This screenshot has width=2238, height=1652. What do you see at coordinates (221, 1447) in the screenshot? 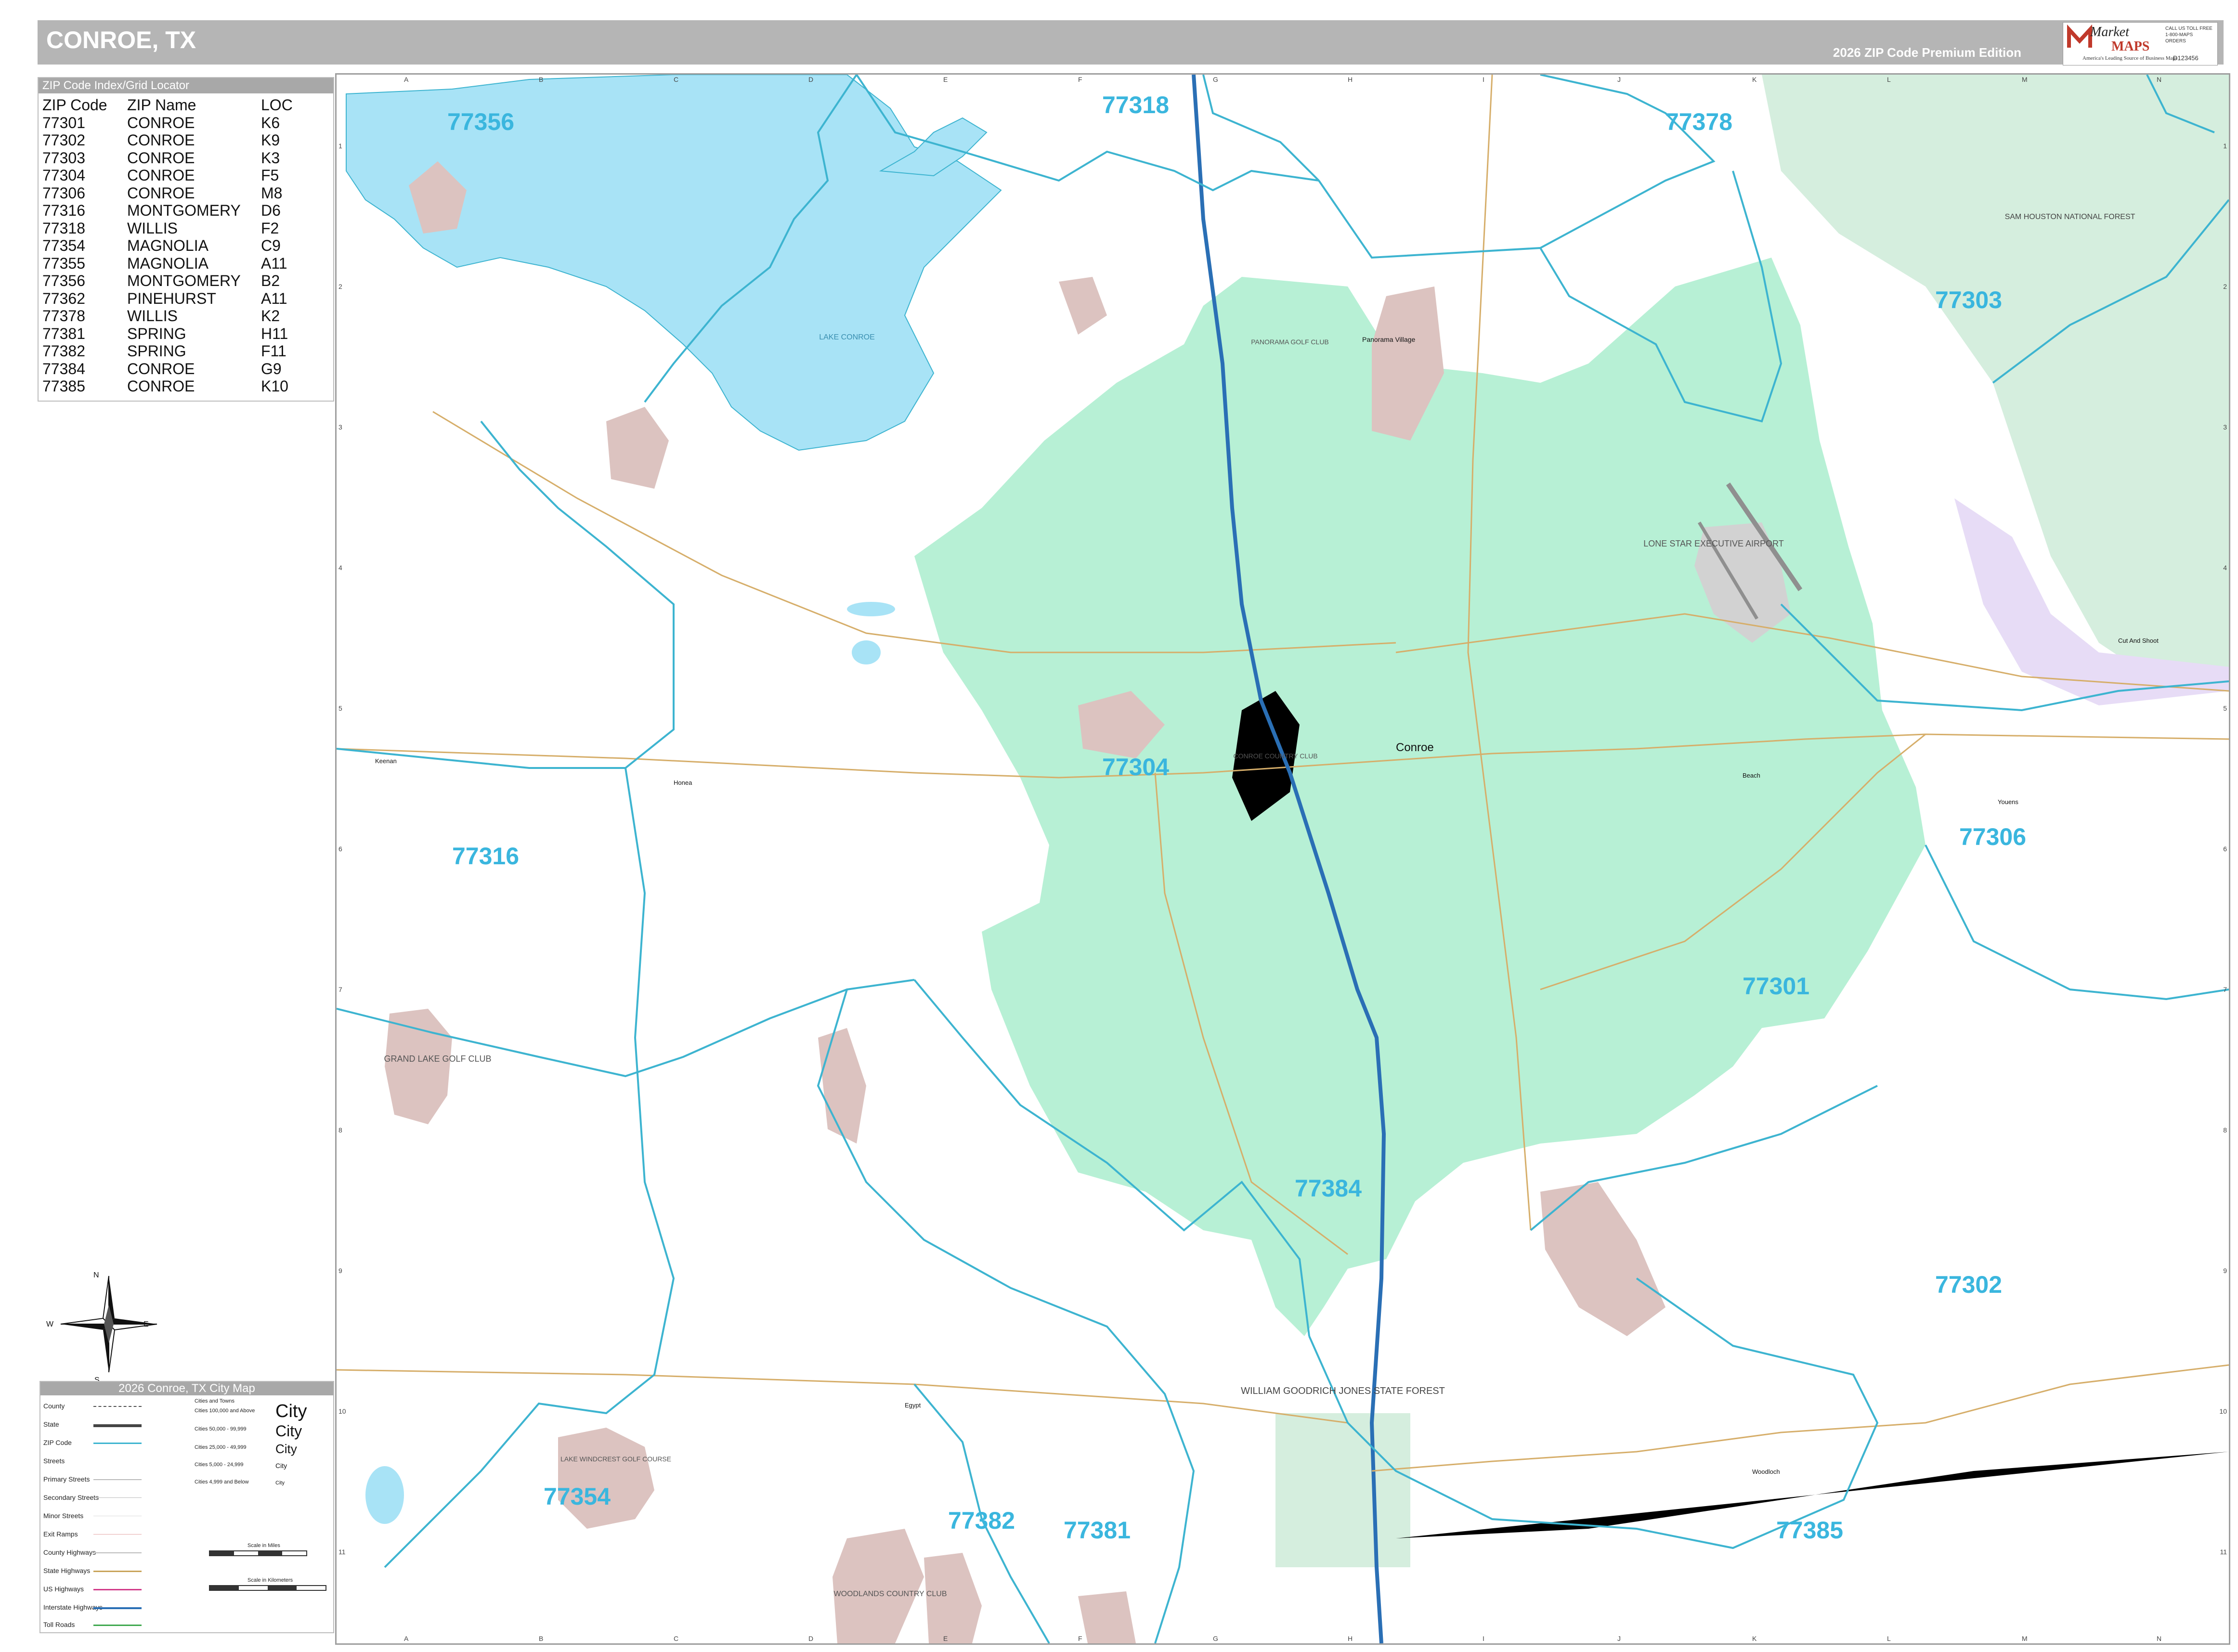
I see `legend-city-size: Cities 25,000 - 49,999` at bounding box center [221, 1447].